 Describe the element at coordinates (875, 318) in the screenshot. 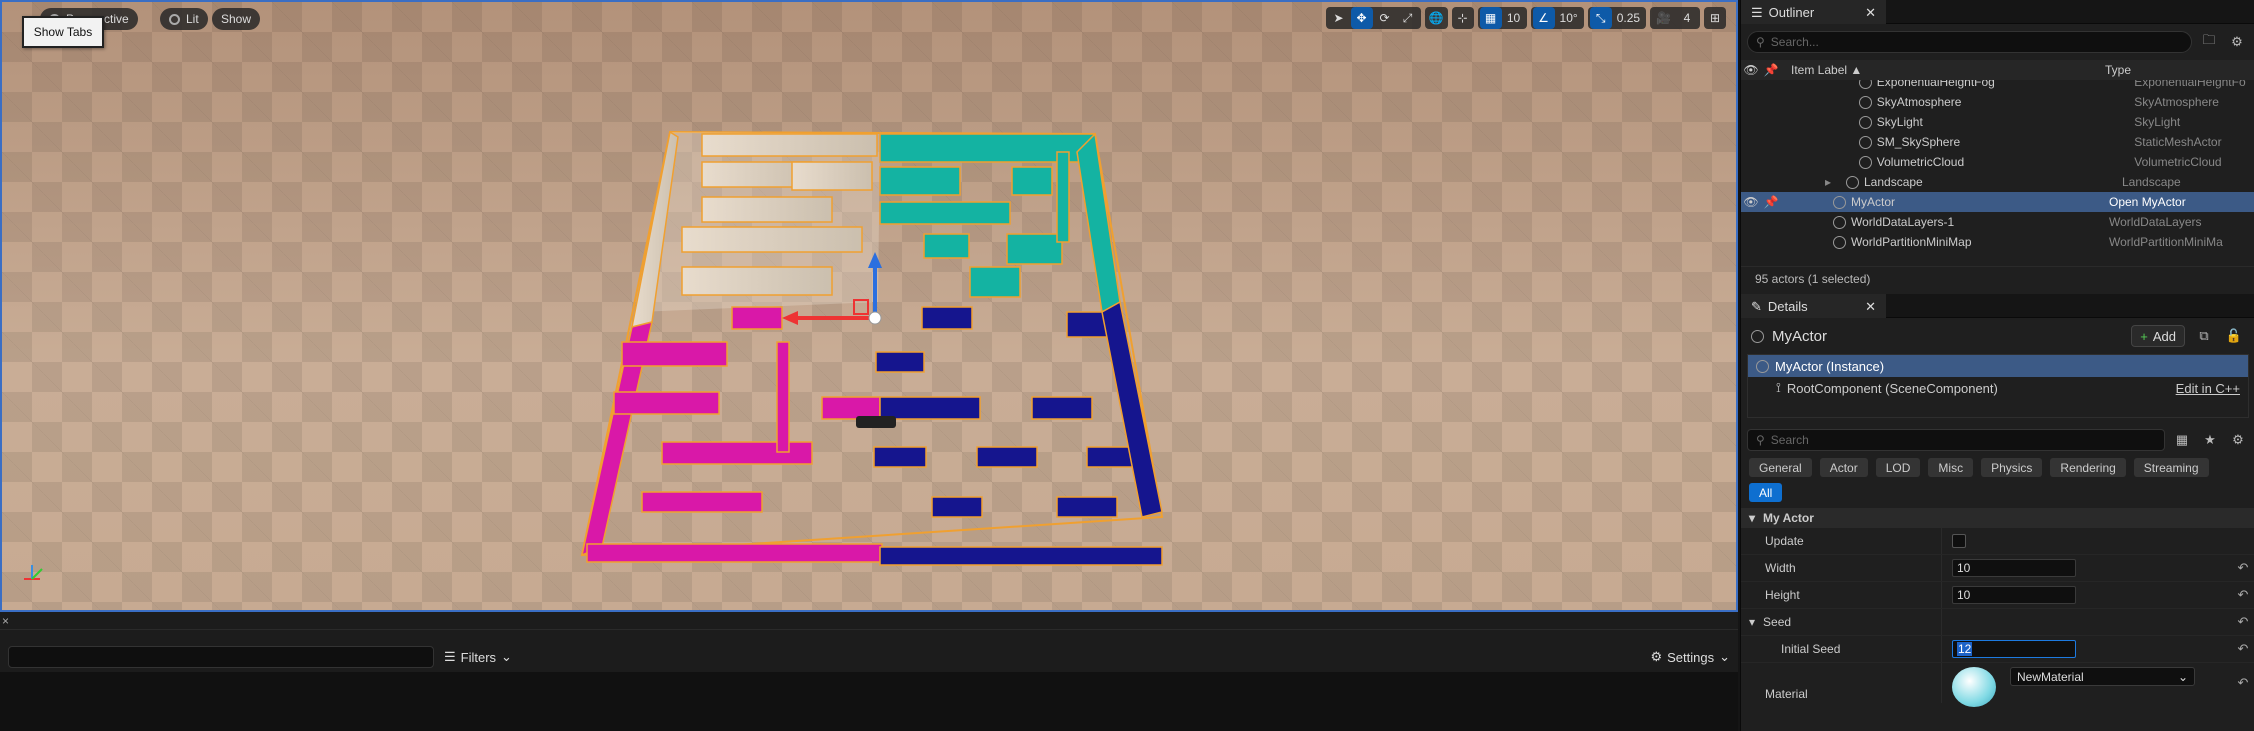

I see `gizmo-pivot` at that location.